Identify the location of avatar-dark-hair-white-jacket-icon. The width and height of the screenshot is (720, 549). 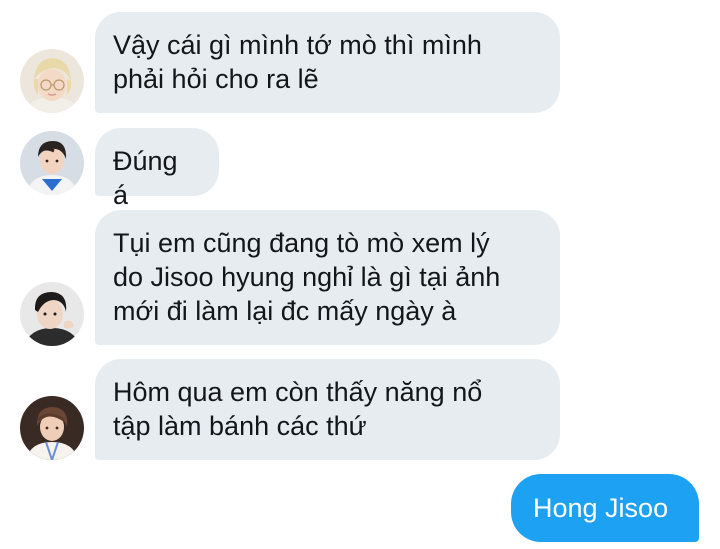
(52, 163).